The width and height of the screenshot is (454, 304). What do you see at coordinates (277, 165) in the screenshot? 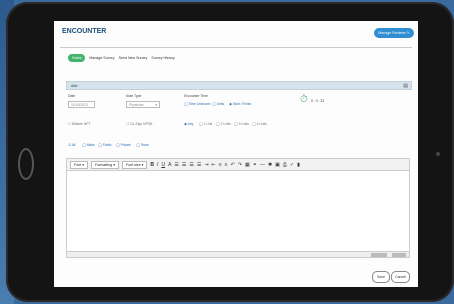
I see `media-icon: ▣` at bounding box center [277, 165].